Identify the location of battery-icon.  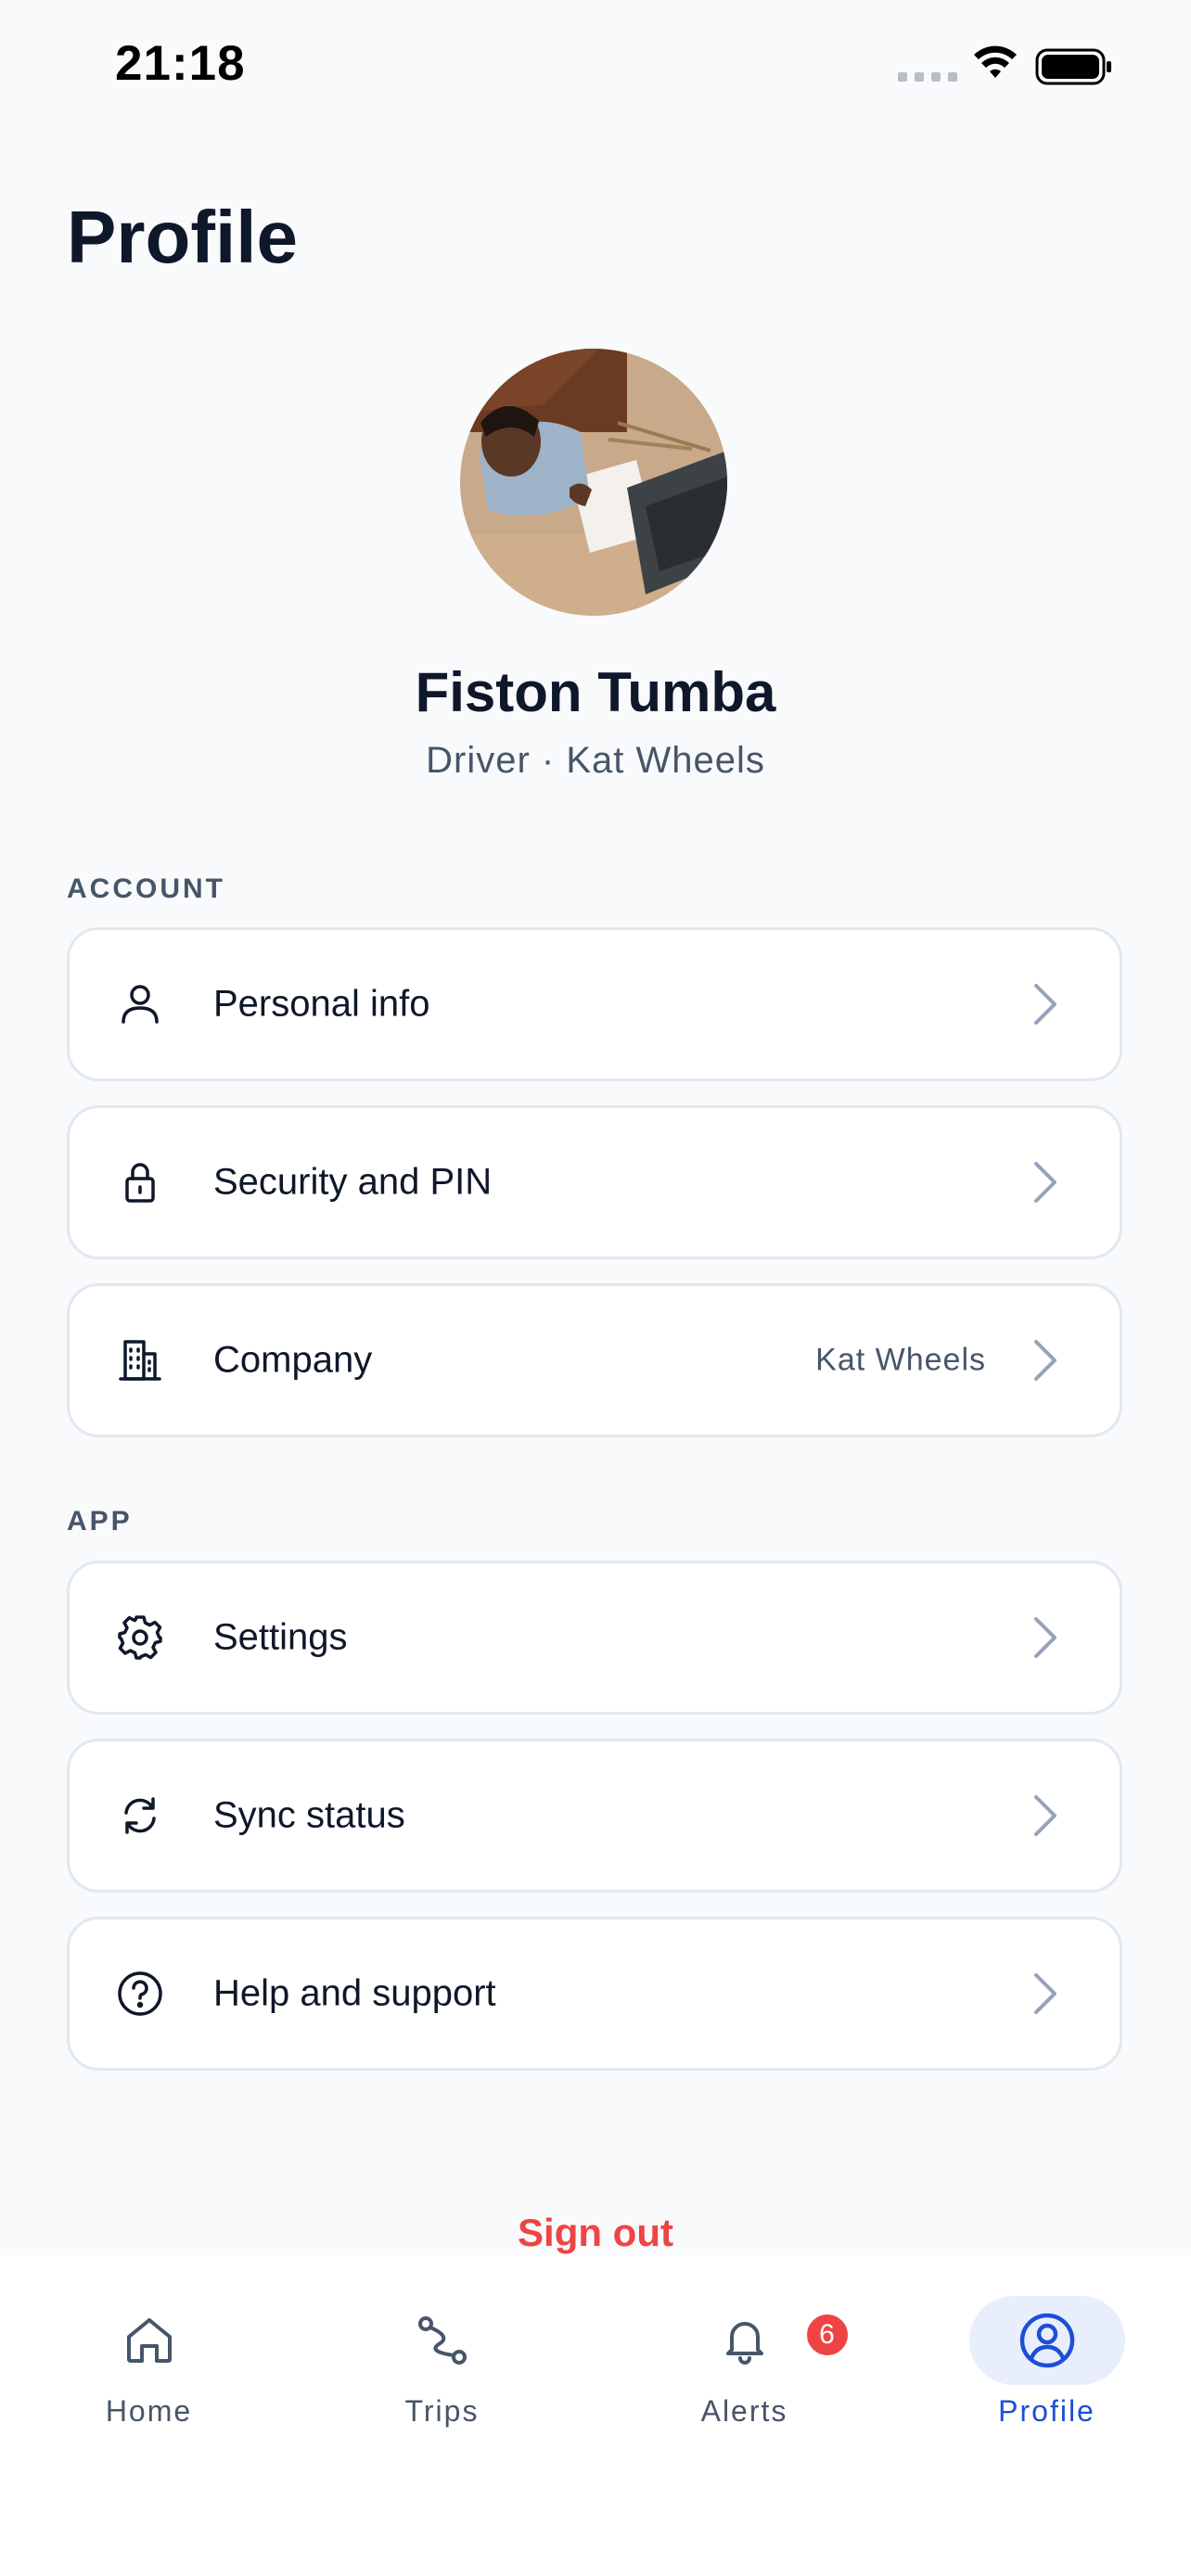
(1073, 66).